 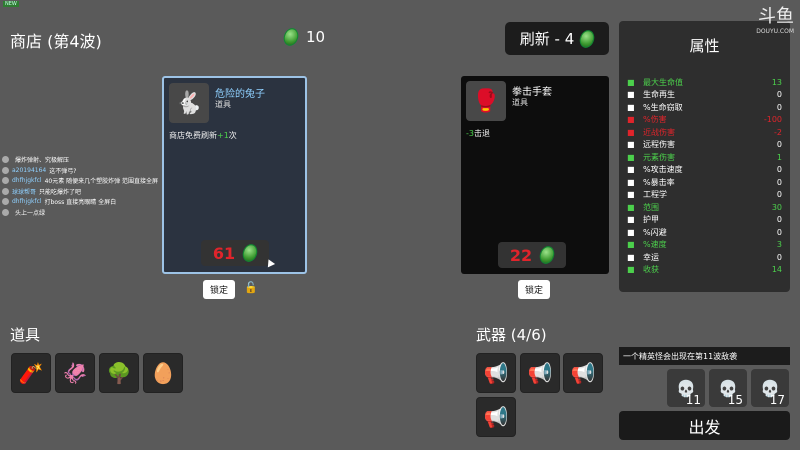 What do you see at coordinates (779, 157) in the screenshot?
I see `stat-value: 1` at bounding box center [779, 157].